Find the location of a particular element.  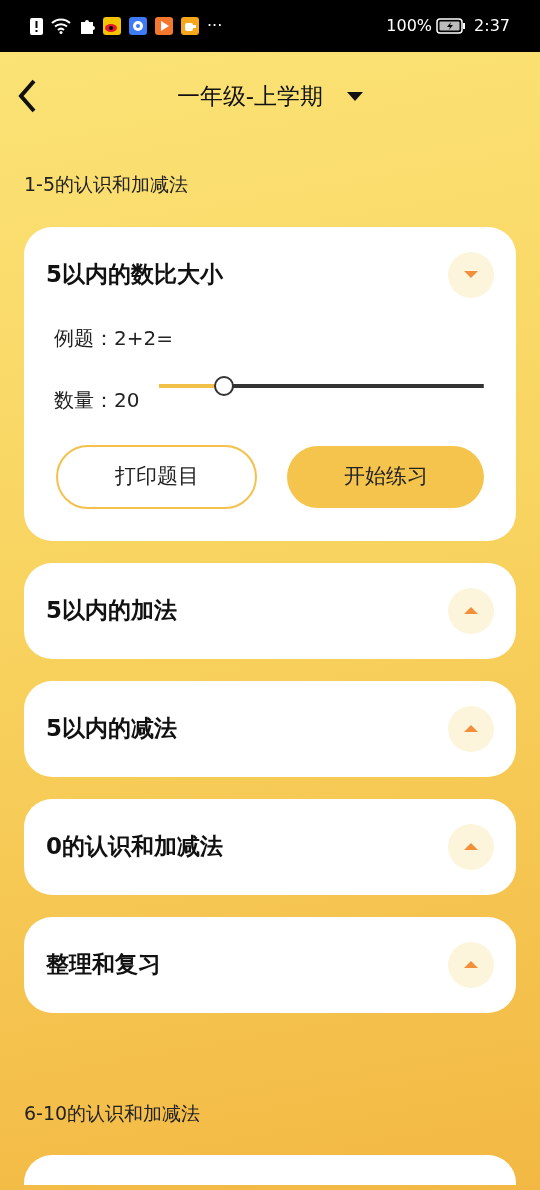

notification-icon is located at coordinates (36, 26).